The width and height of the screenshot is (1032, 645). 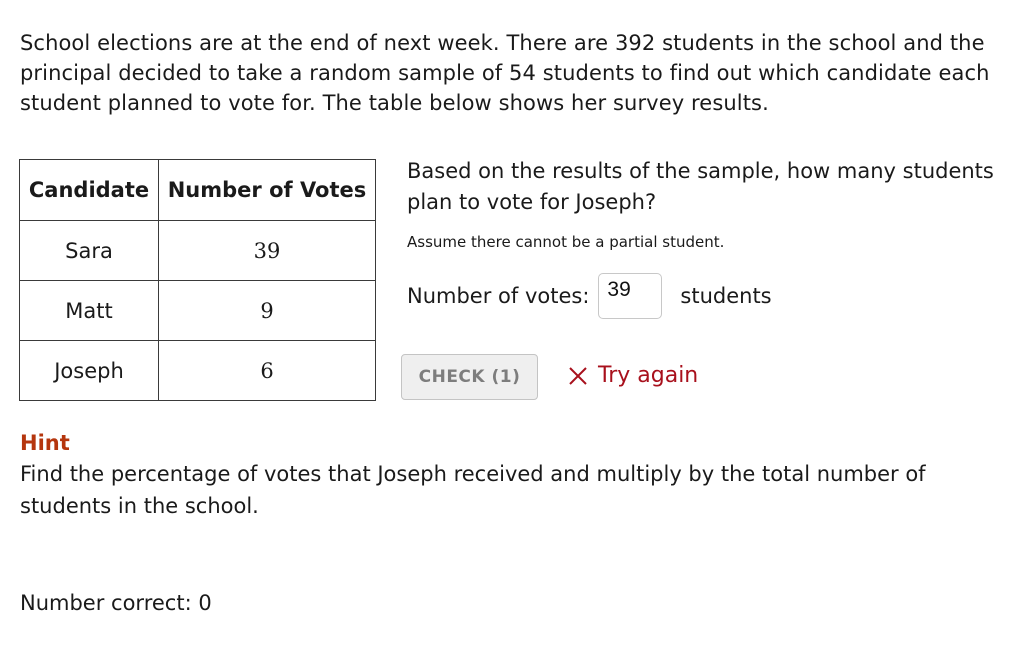 I want to click on answer-unit: students, so click(x=726, y=296).